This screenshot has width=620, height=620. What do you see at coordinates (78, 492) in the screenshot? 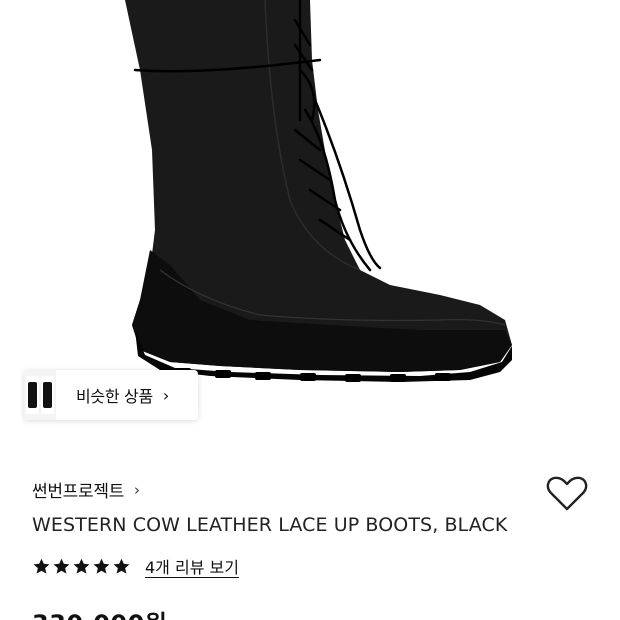
I see `brand-name: 썬번프로젝트` at bounding box center [78, 492].